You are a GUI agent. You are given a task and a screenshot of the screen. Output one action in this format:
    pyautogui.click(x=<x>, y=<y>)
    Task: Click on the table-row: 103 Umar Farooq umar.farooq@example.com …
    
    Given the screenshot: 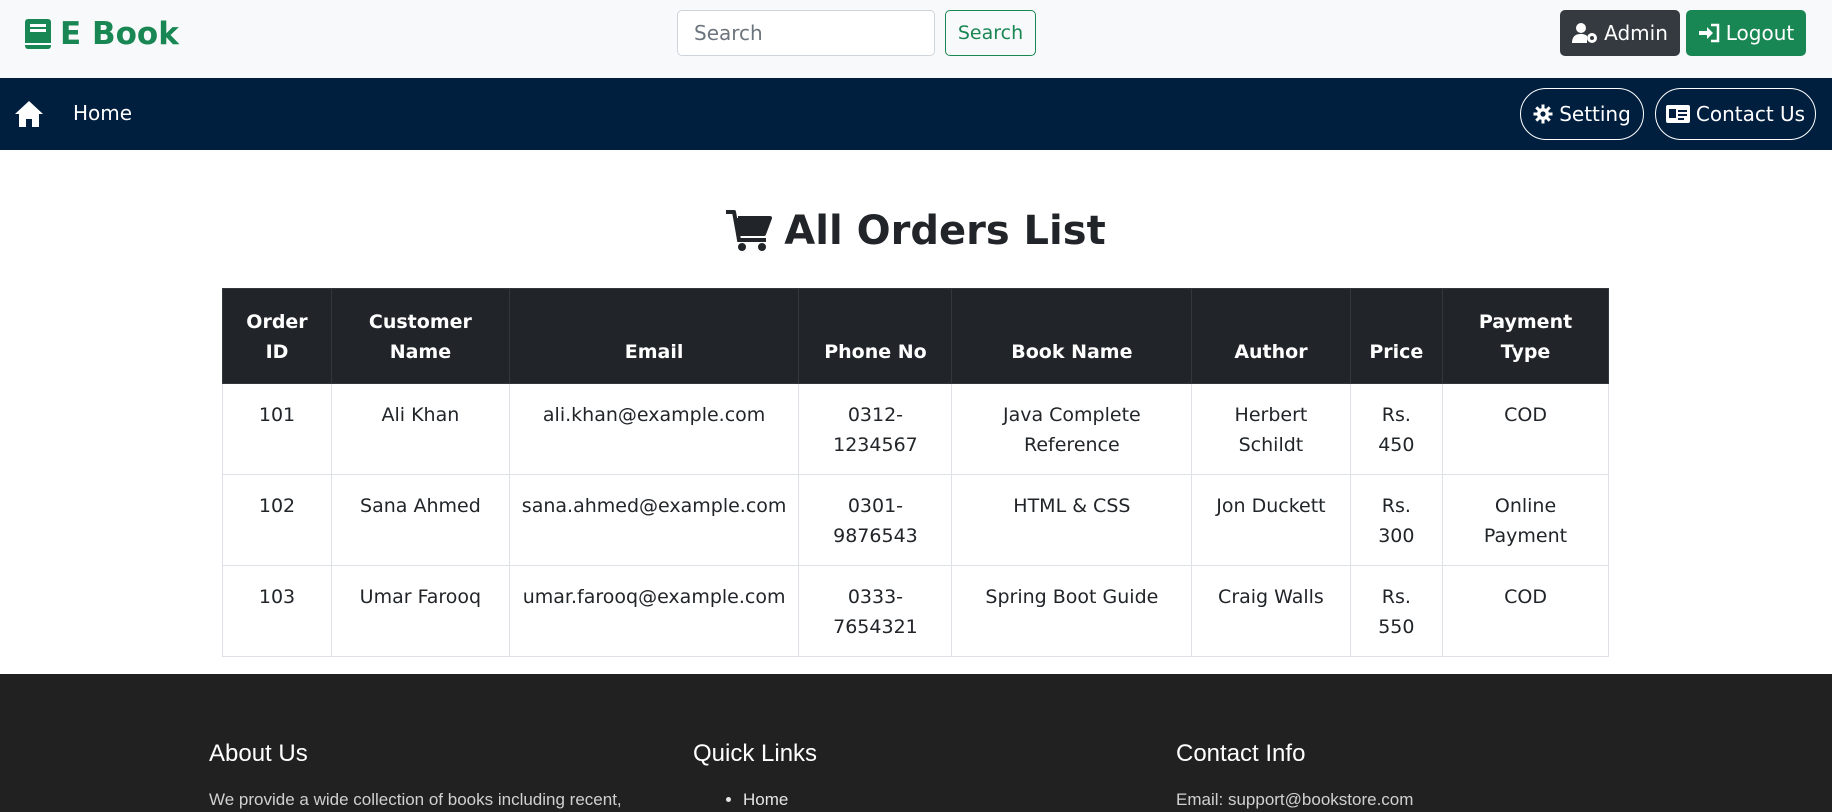 What is the action you would take?
    pyautogui.click(x=915, y=611)
    